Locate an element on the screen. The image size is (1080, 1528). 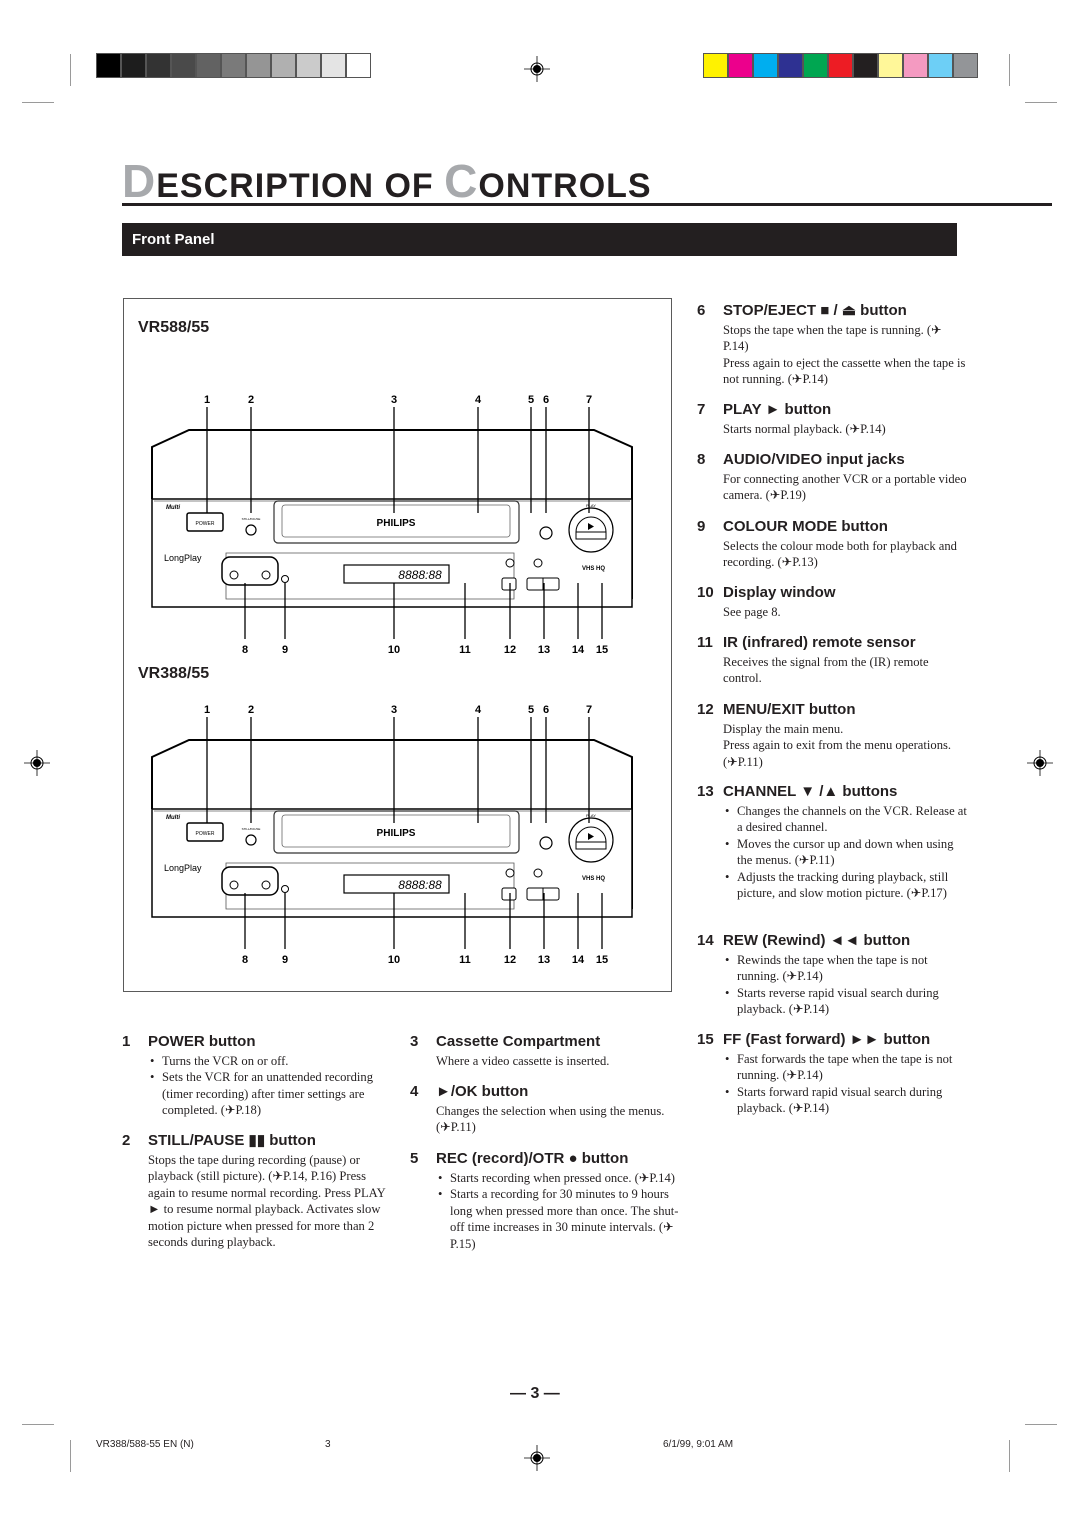
ok-button is located at coordinates (510, 563).